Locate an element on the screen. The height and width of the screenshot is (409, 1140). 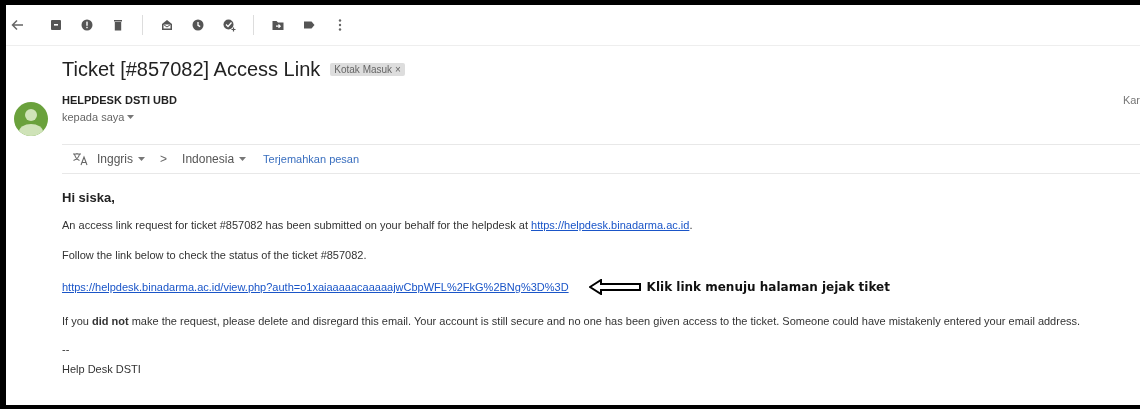
email-subject: Ticket [#857082] Access Link is located at coordinates (191, 69).